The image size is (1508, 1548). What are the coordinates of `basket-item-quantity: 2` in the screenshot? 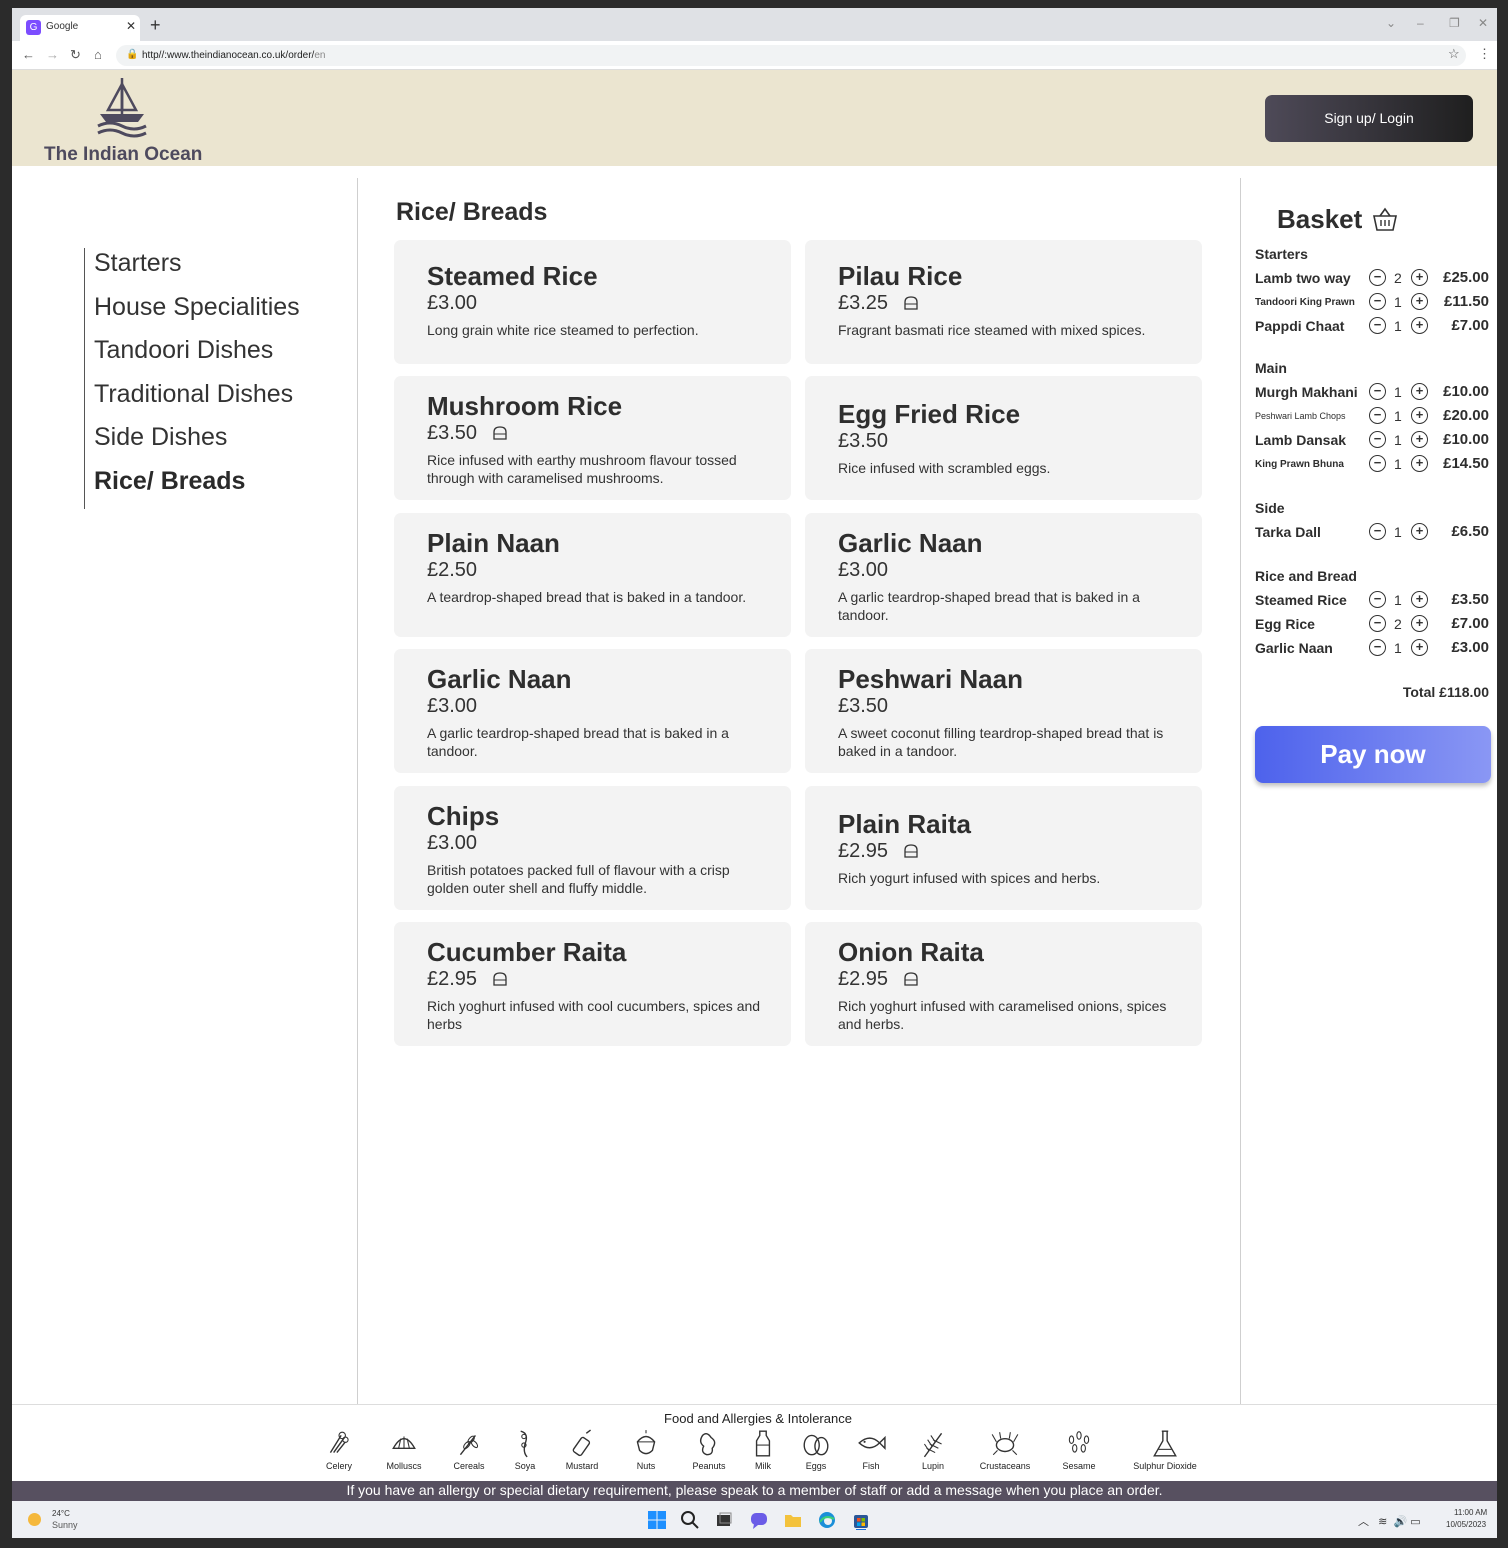 It's located at (1398, 278).